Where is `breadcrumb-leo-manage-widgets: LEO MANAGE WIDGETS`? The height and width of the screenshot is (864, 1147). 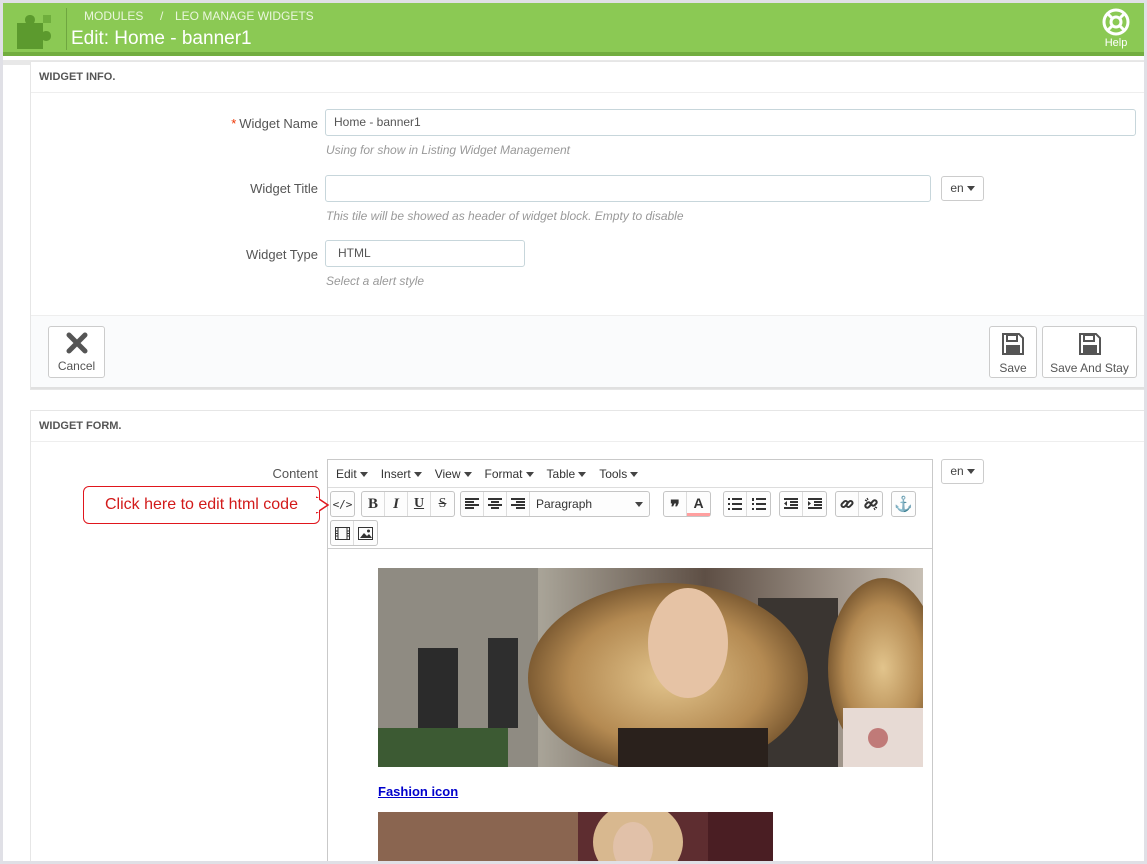
breadcrumb-leo-manage-widgets: LEO MANAGE WIDGETS is located at coordinates (244, 16).